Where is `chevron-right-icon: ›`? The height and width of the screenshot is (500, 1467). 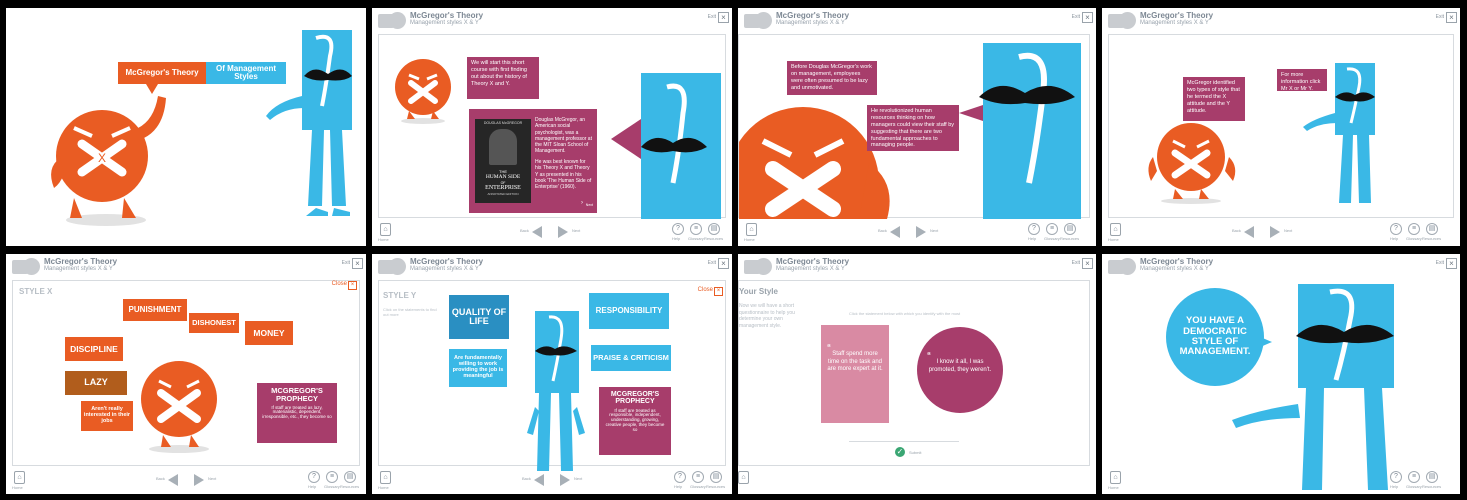
chevron-right-icon: › is located at coordinates (582, 204).